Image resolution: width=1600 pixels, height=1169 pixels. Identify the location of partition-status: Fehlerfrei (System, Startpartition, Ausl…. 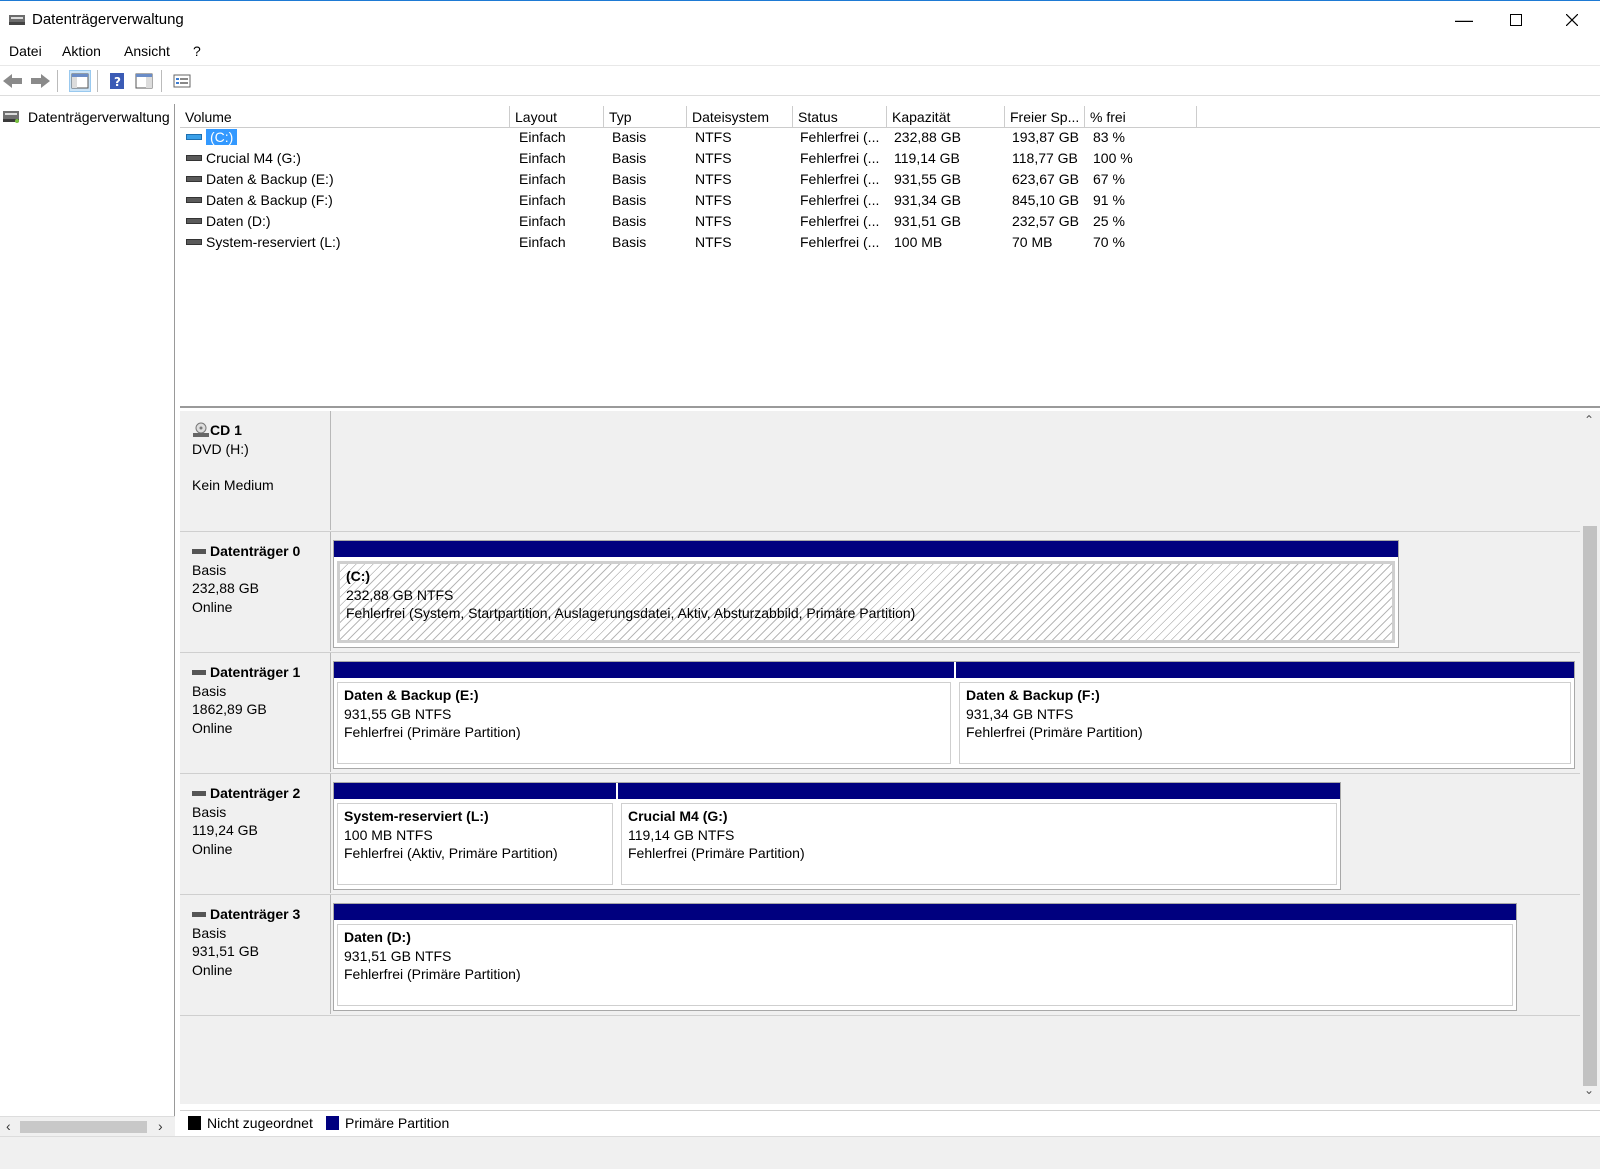
(631, 613).